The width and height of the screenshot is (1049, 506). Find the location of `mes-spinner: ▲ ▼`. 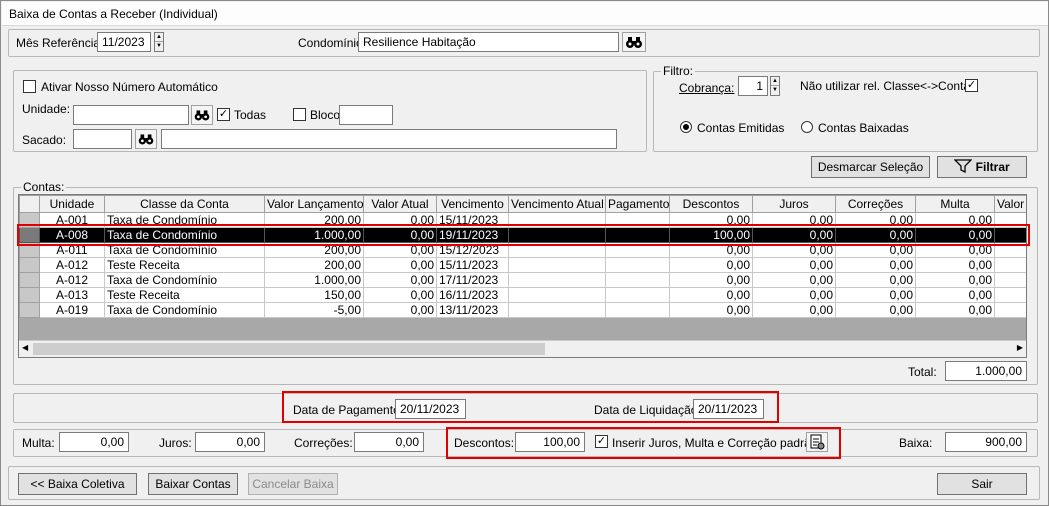

mes-spinner: ▲ ▼ is located at coordinates (159, 42).